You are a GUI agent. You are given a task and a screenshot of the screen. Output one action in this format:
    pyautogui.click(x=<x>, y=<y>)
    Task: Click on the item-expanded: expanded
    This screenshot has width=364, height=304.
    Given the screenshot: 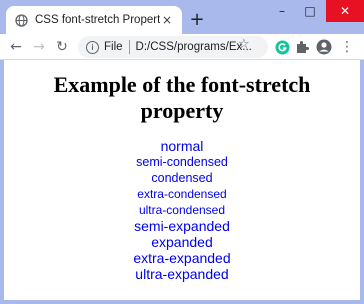 What is the action you would take?
    pyautogui.click(x=182, y=242)
    